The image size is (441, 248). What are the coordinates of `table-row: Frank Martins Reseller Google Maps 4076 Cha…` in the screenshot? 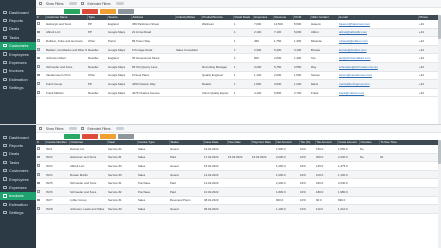 It's located at (238, 93).